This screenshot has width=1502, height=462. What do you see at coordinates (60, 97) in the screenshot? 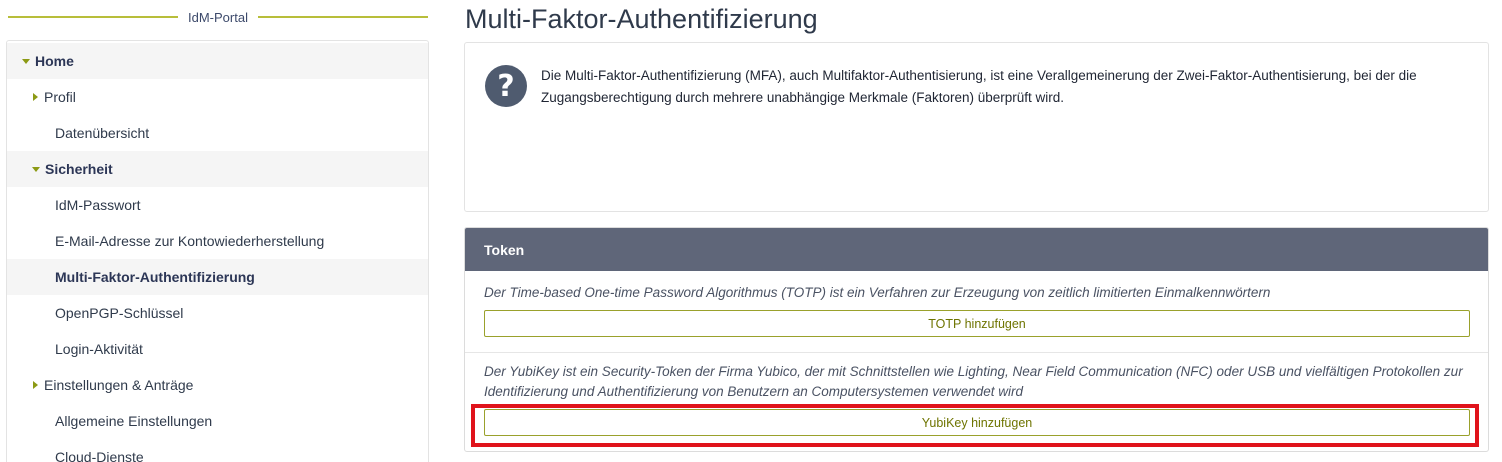
I see `sidebar-item-label: Profil` at bounding box center [60, 97].